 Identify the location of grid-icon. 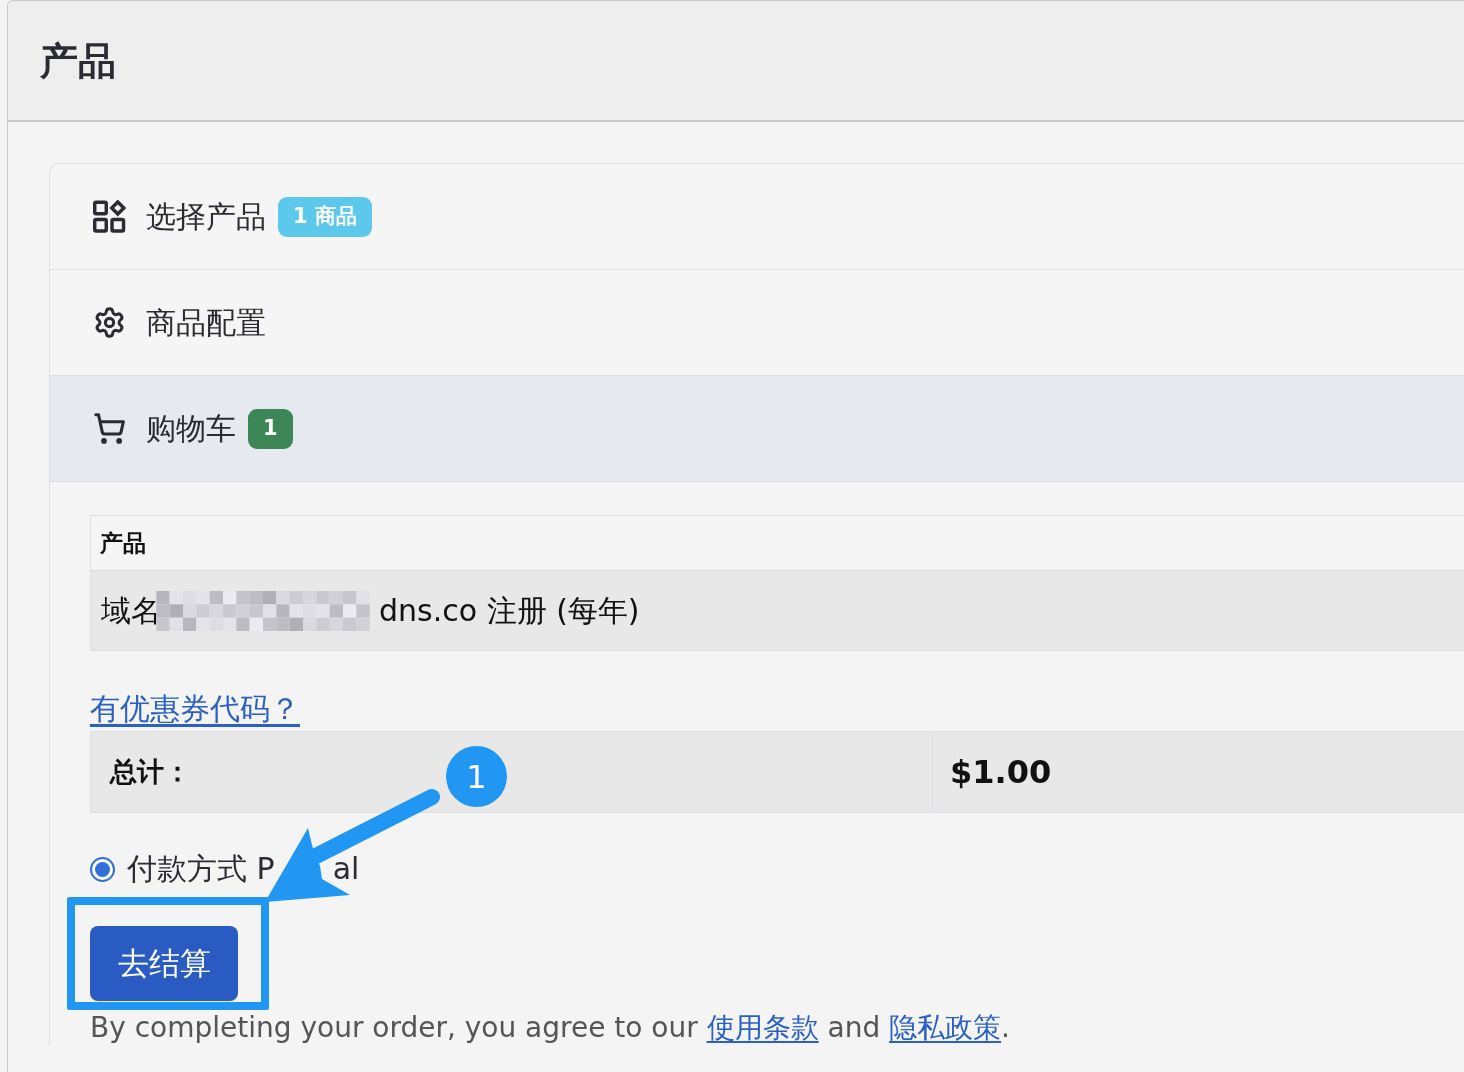
(109, 216).